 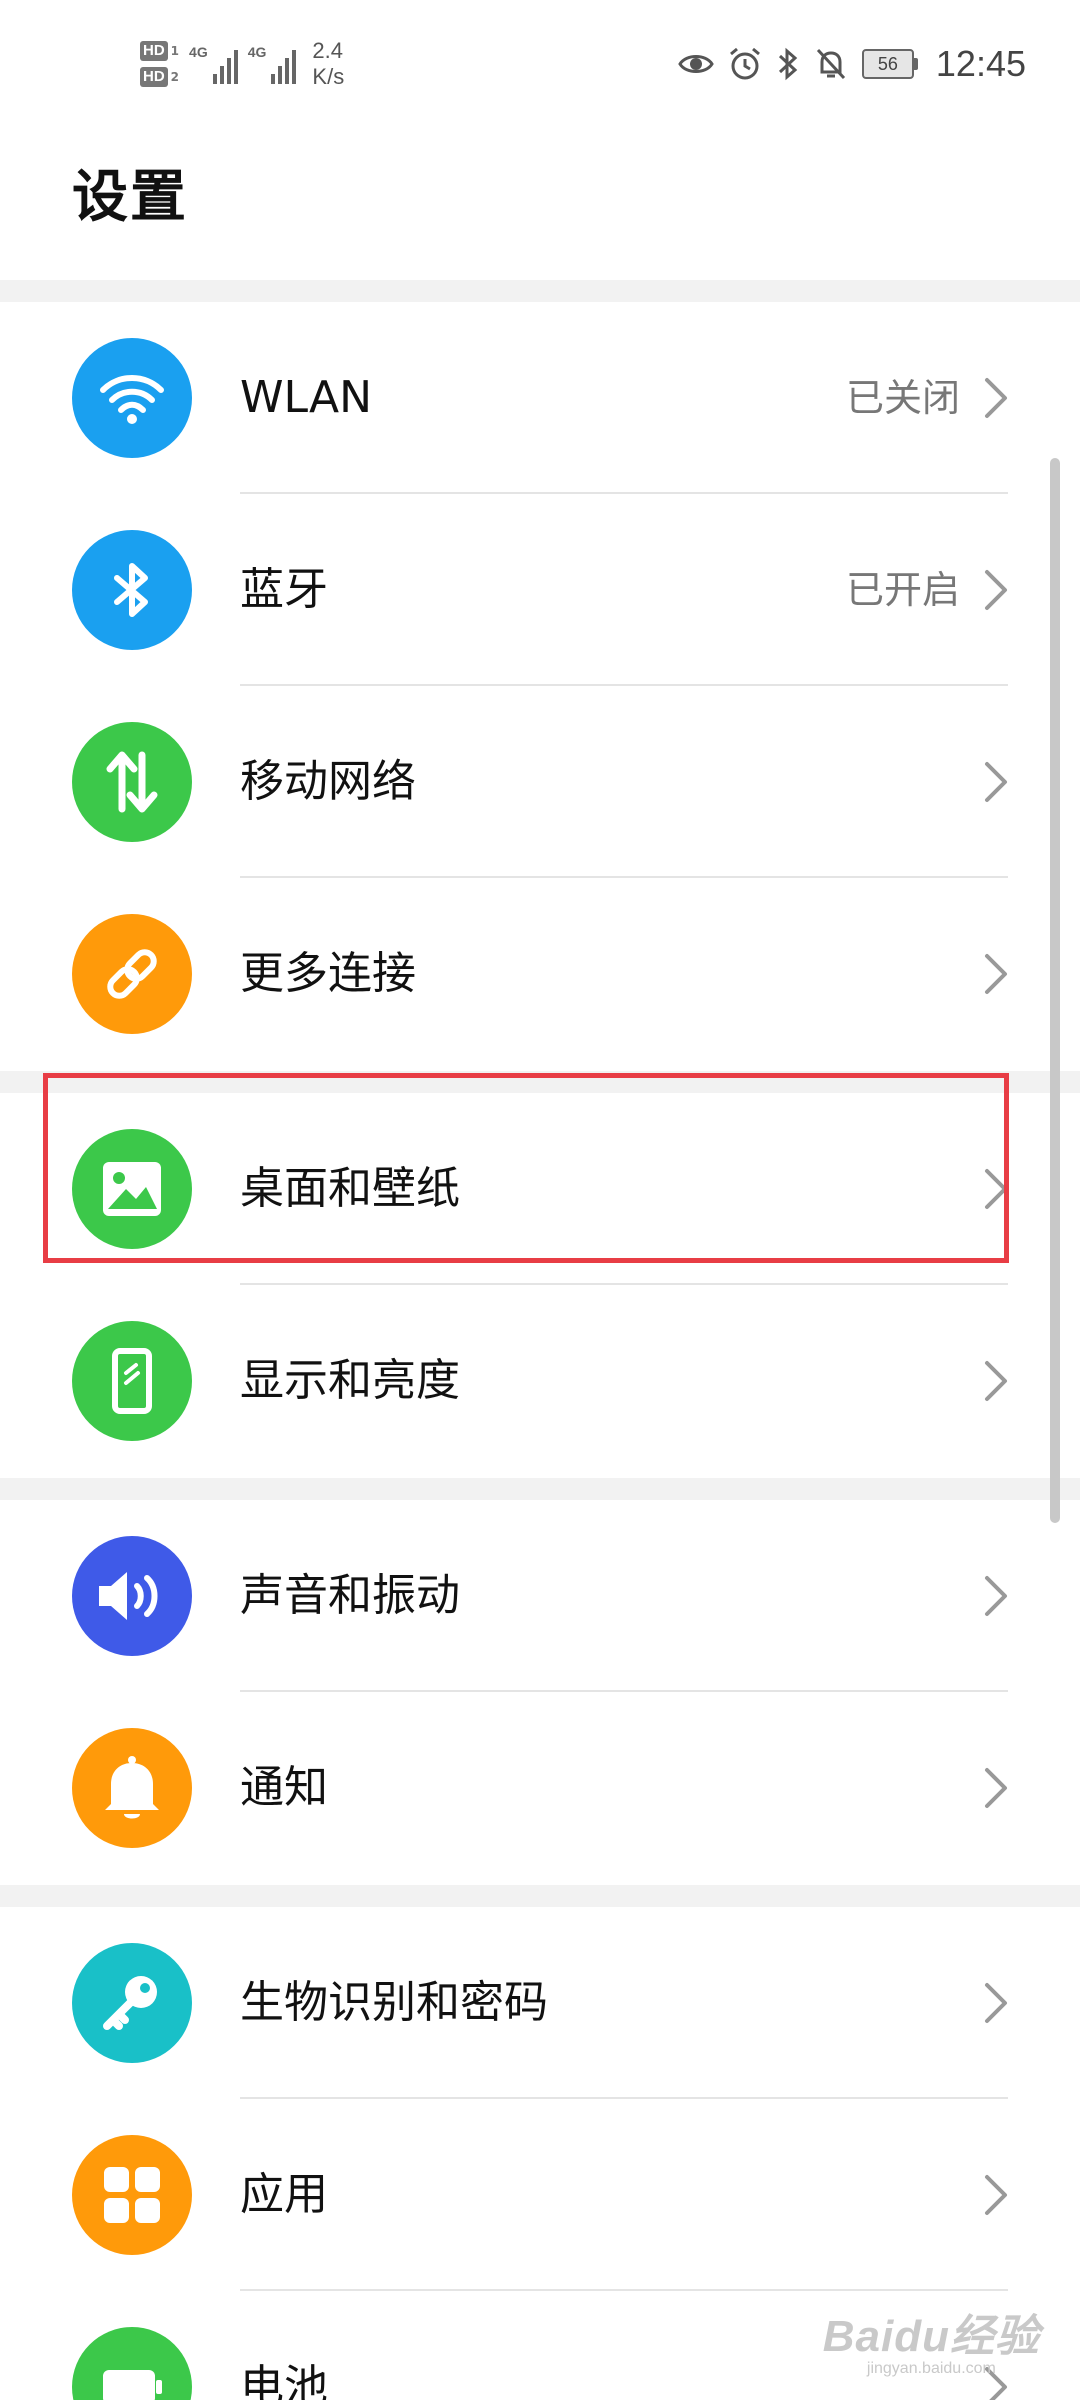 I want to click on battery-icon: 56, so click(x=889, y=64).